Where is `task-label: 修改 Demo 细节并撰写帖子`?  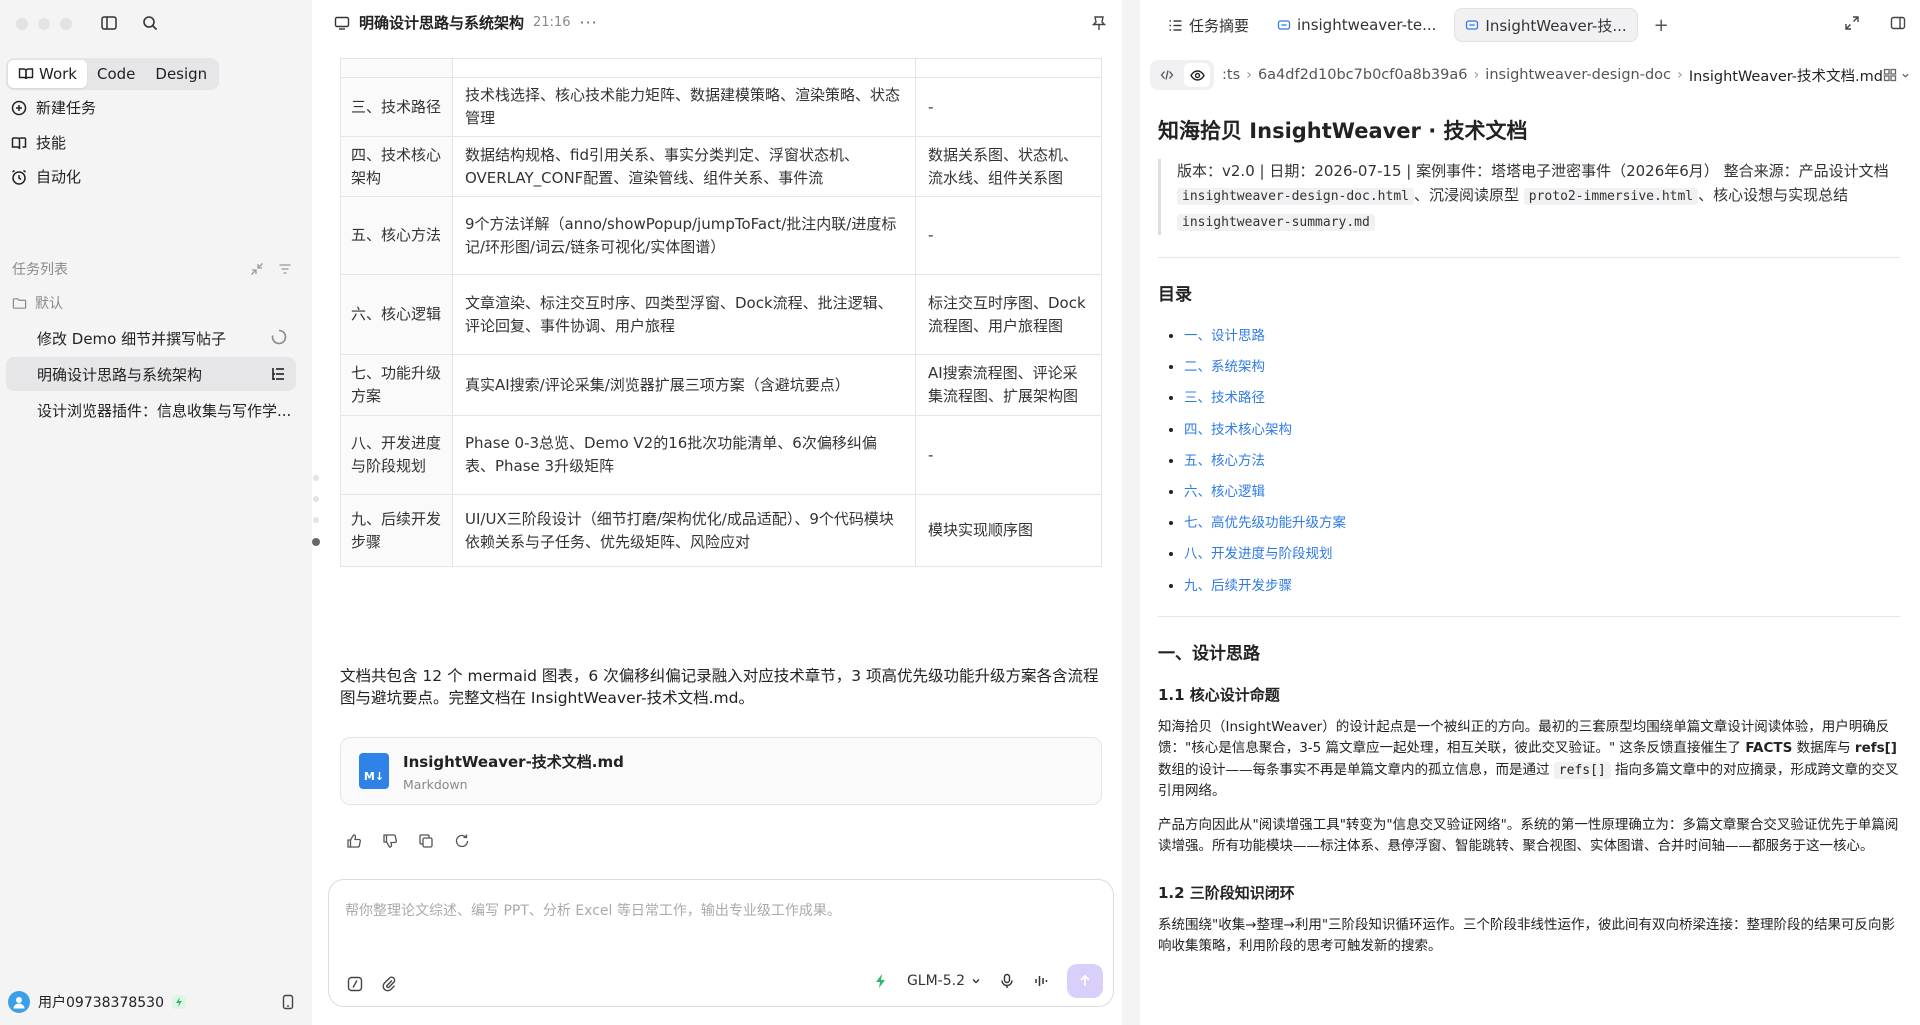
task-label: 修改 Demo 细节并撰写帖子 is located at coordinates (132, 338).